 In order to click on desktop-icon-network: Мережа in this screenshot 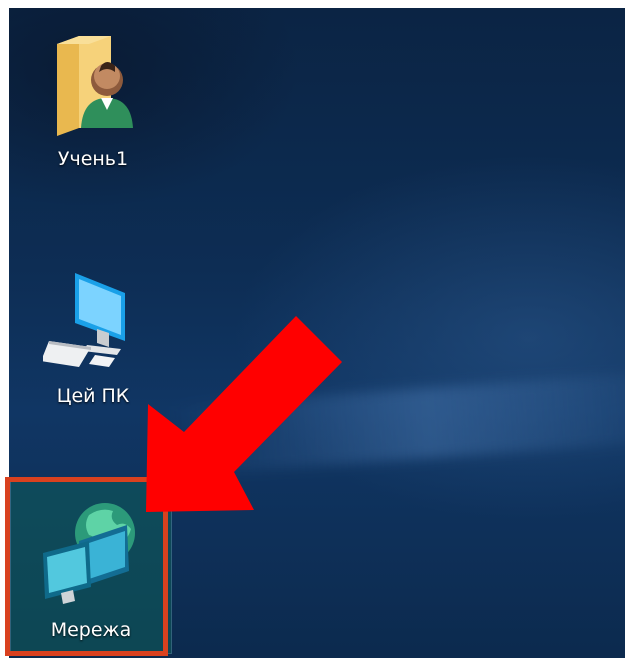, I will do `click(91, 567)`.